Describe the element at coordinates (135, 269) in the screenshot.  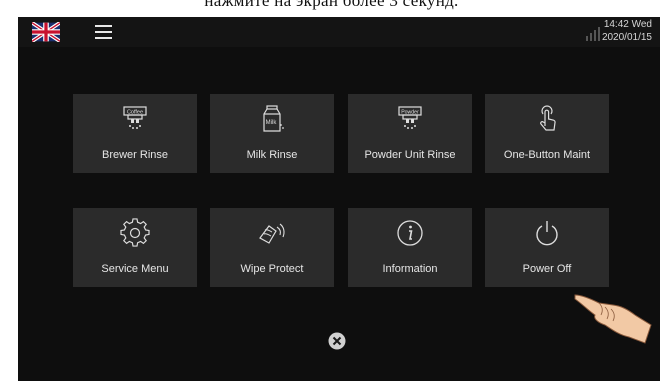
I see `tile-label: Service Menu` at that location.